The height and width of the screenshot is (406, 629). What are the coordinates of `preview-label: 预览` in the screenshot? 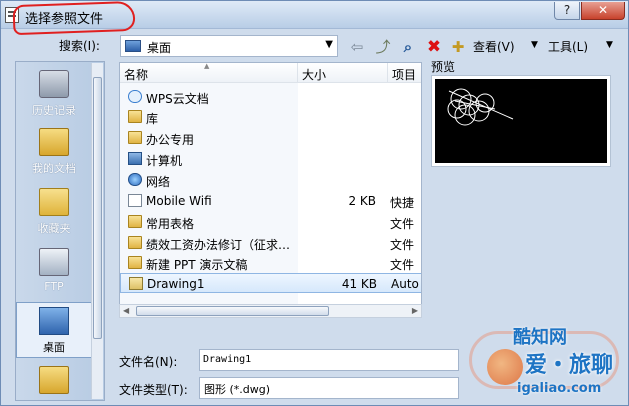 It's located at (443, 67).